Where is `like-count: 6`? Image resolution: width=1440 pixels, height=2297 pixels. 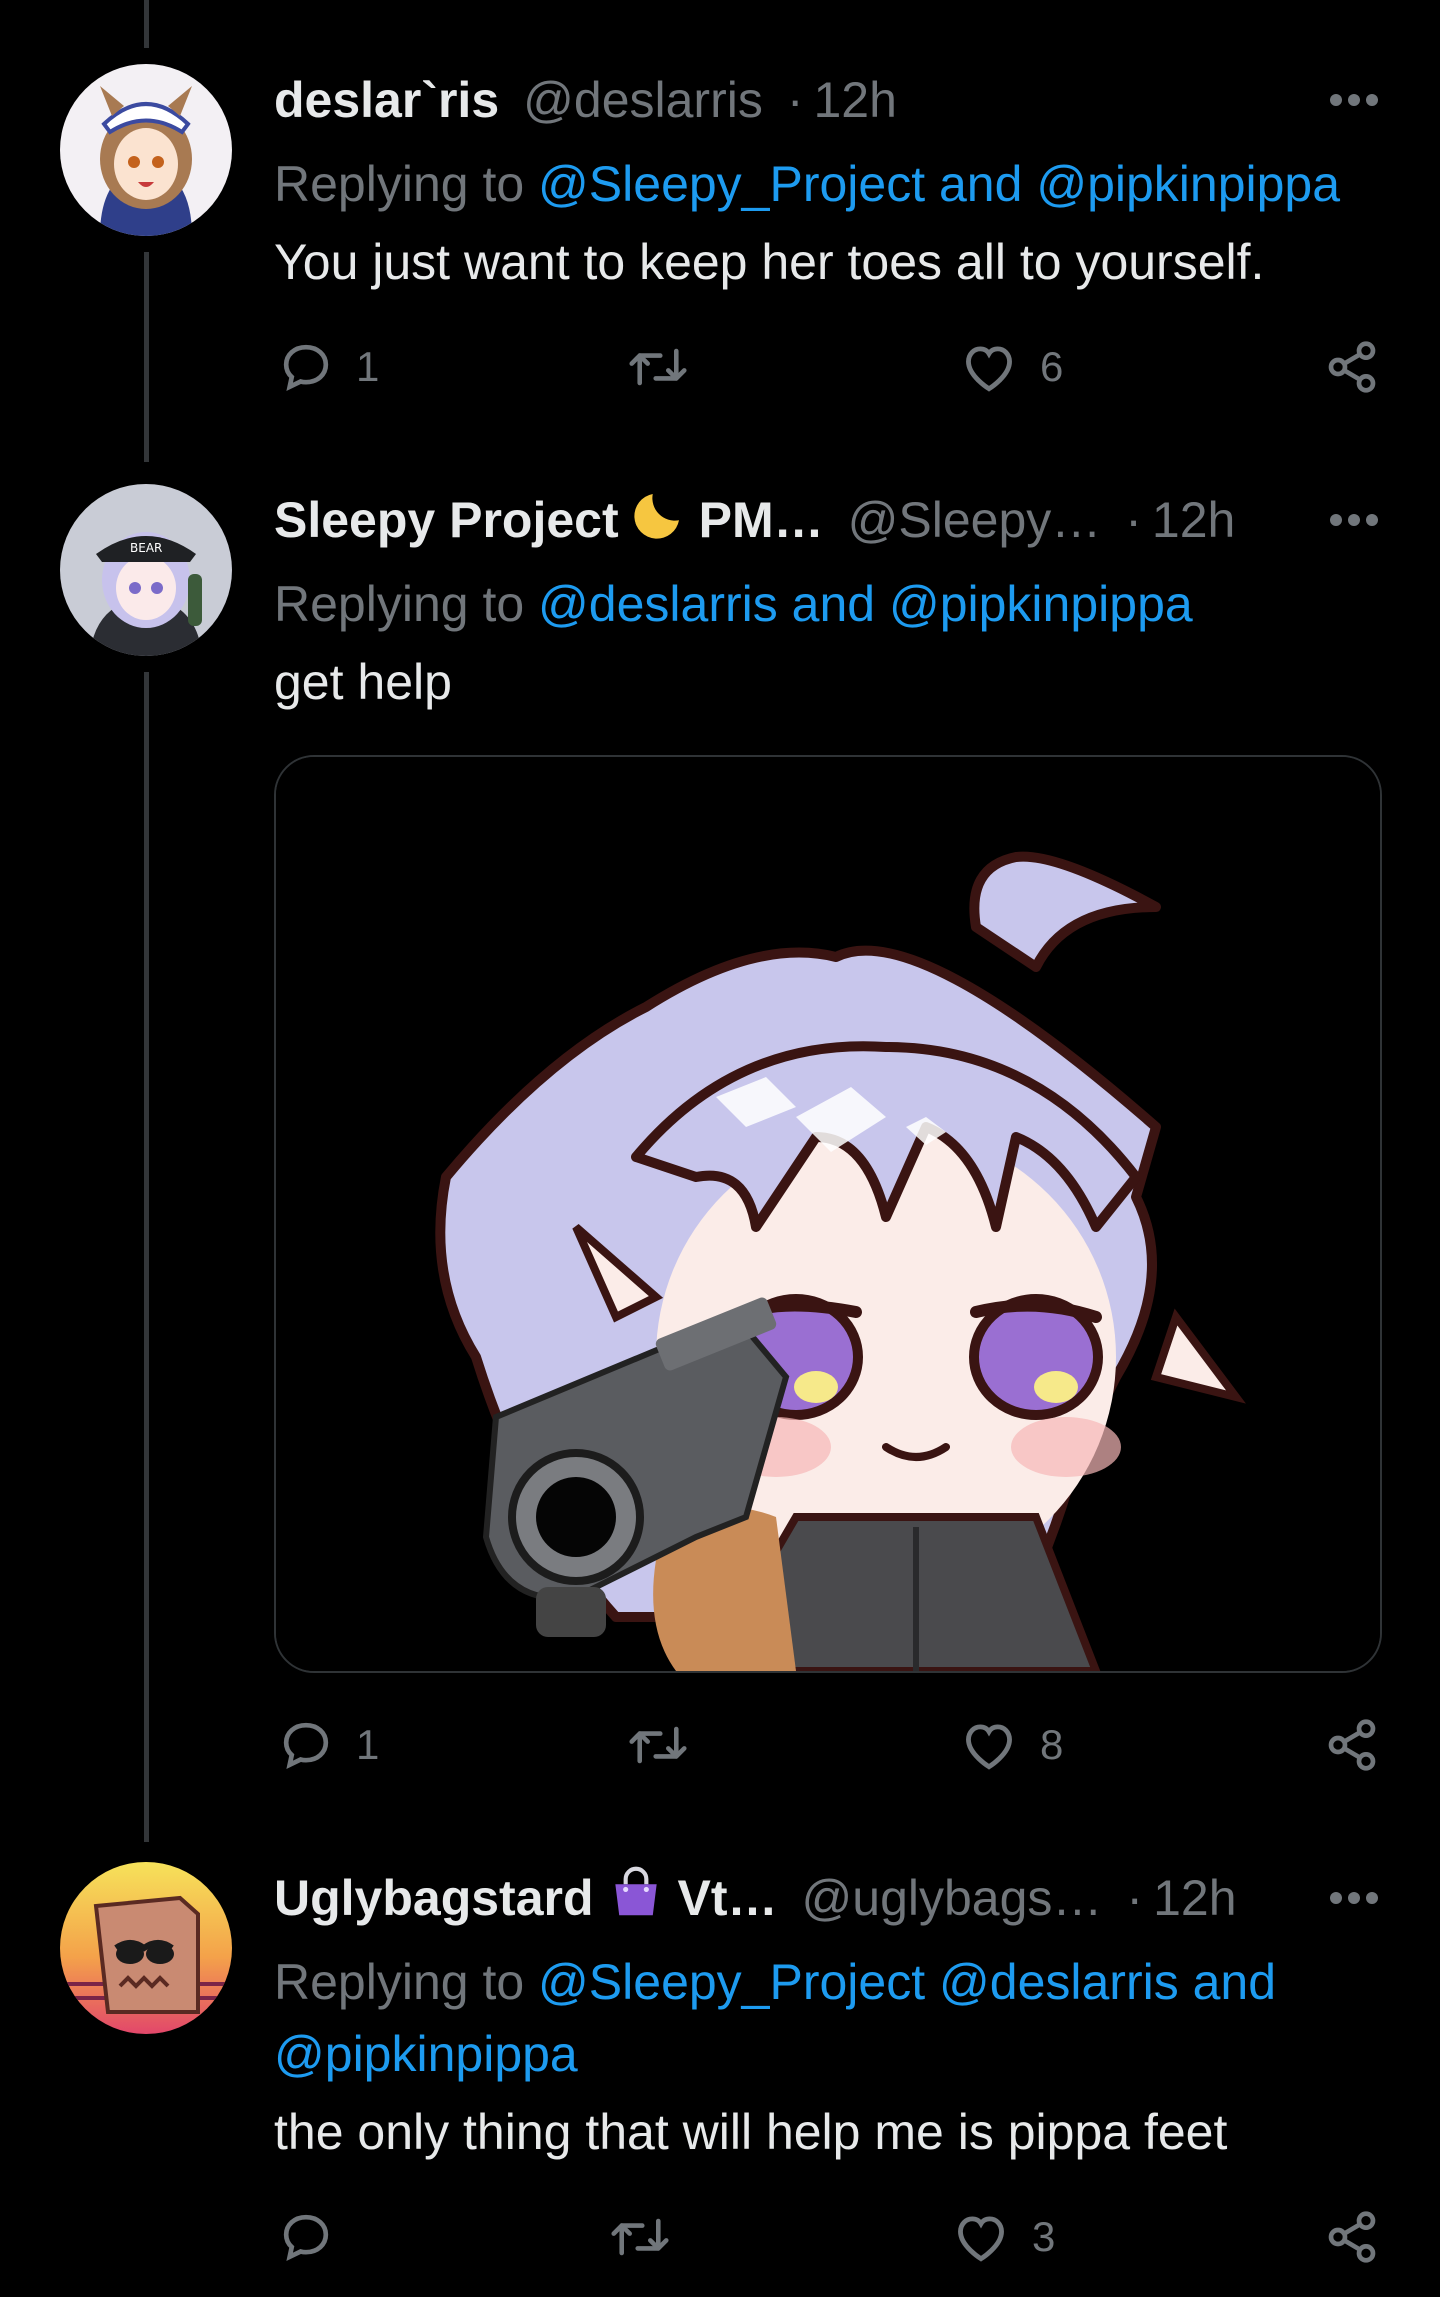 like-count: 6 is located at coordinates (1052, 366).